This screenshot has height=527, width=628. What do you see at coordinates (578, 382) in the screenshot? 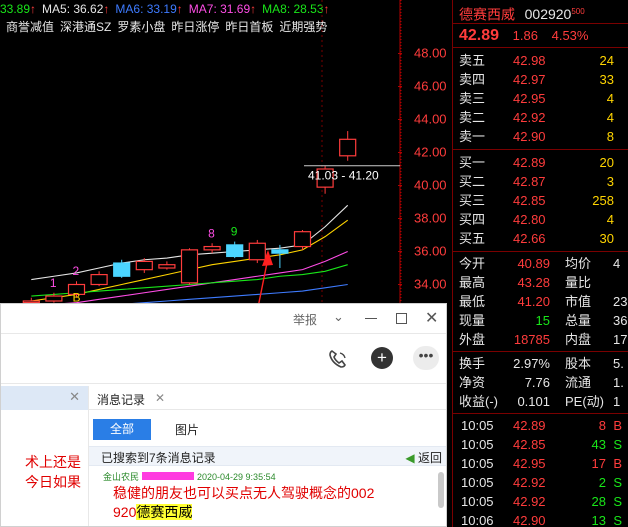
I see `stat2-label-2: 流通` at bounding box center [578, 382].